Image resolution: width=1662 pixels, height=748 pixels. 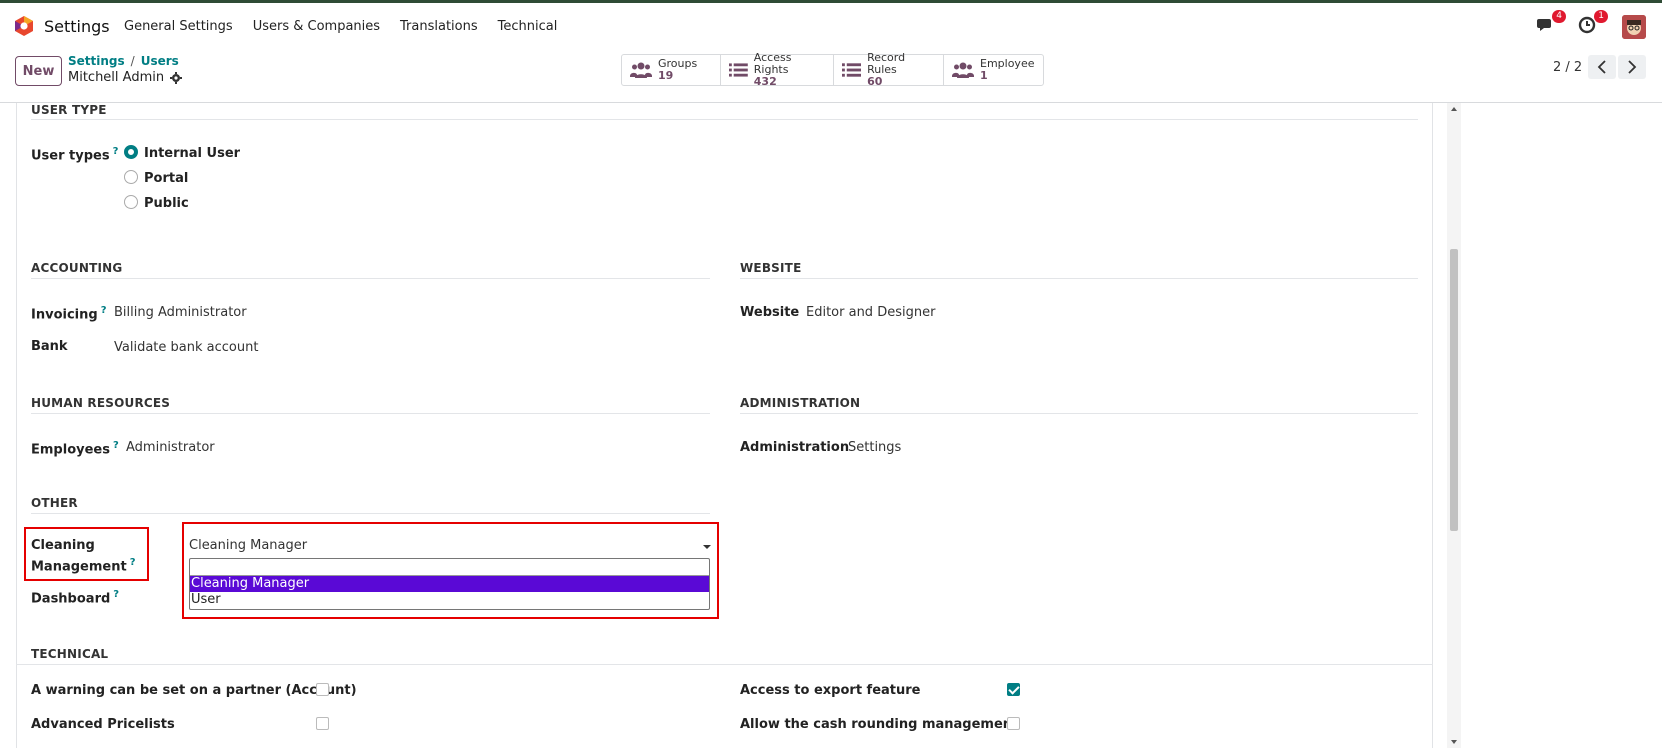 I want to click on checkbox-cash-rounding, so click(x=1013, y=723).